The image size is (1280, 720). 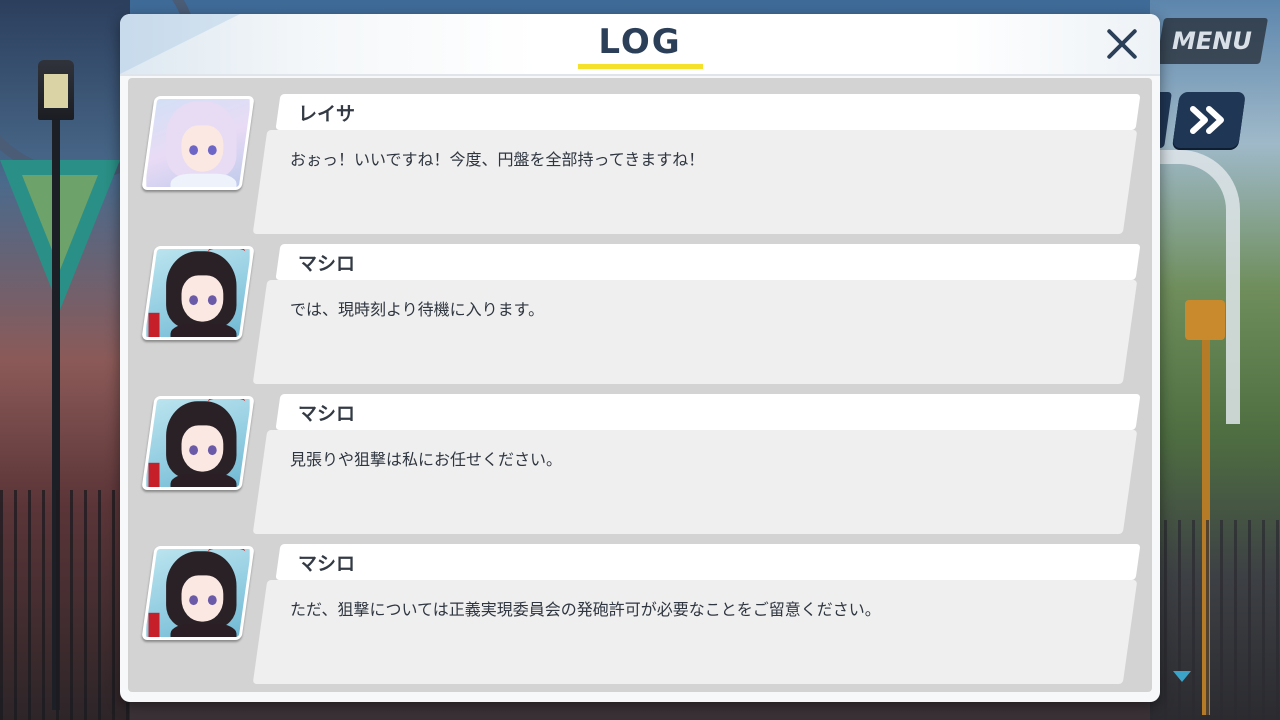 What do you see at coordinates (198, 143) in the screenshot?
I see `reisa-portrait` at bounding box center [198, 143].